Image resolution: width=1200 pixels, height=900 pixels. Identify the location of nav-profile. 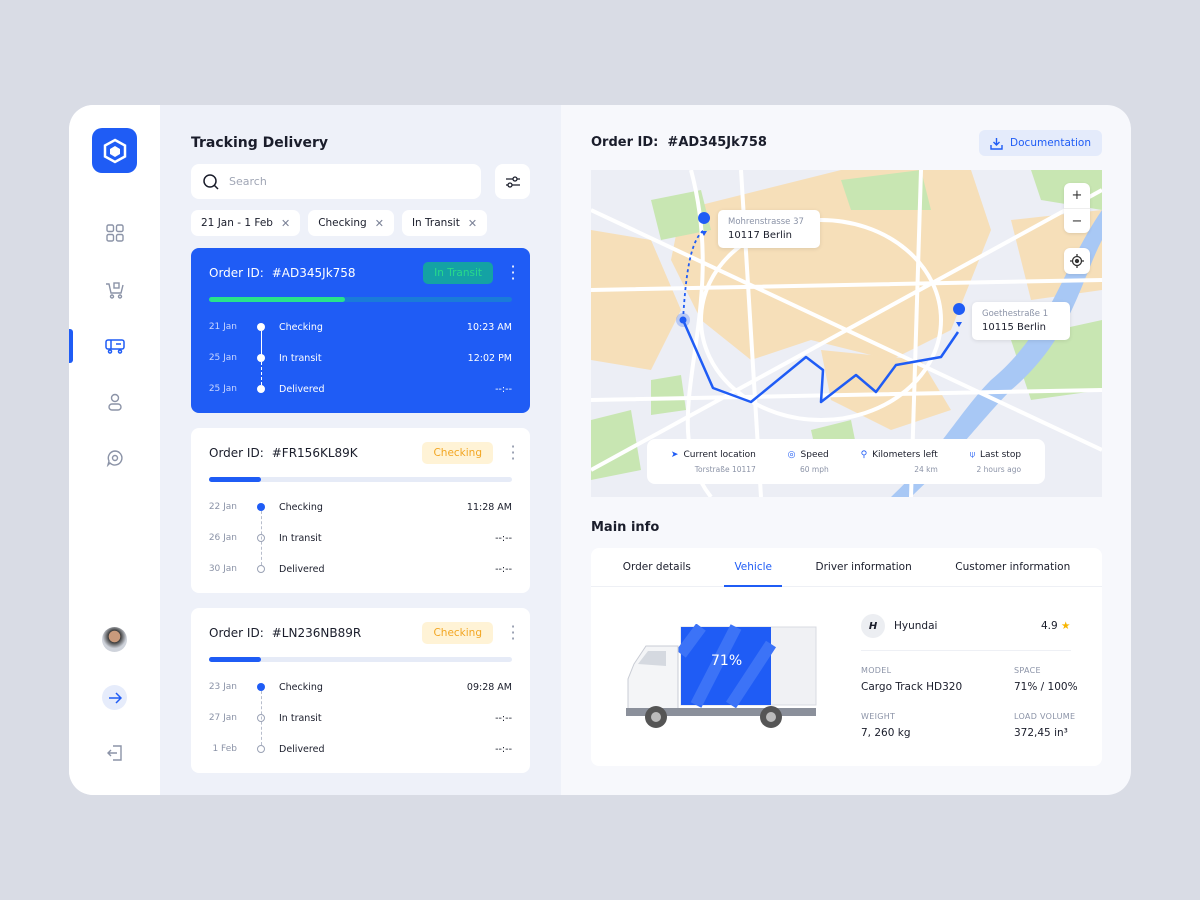
(115, 402).